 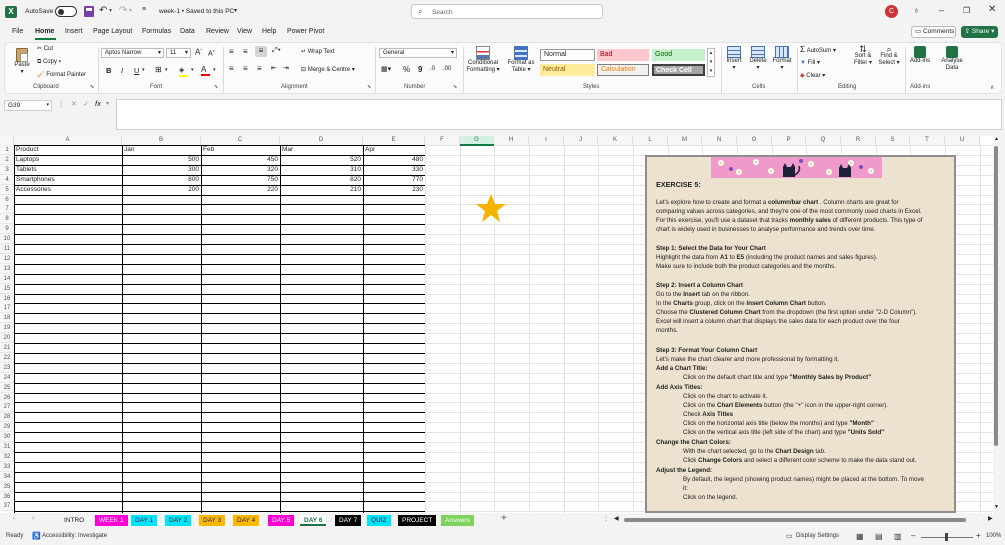 What do you see at coordinates (623, 70) in the screenshot?
I see `style-calculation: Calculation` at bounding box center [623, 70].